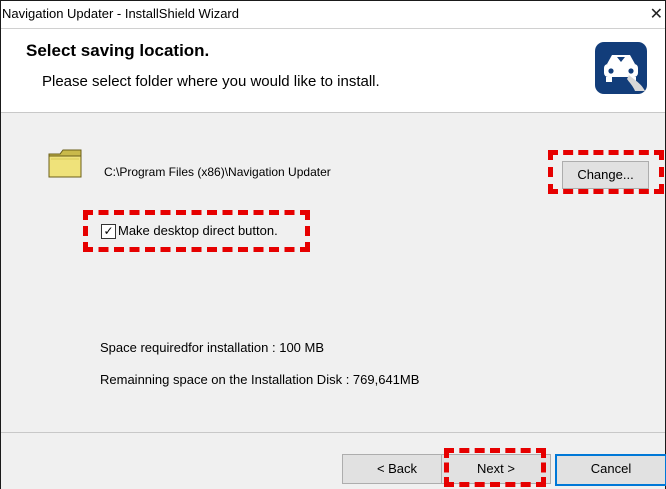 Image resolution: width=666 pixels, height=489 pixels. I want to click on next-button: Next >, so click(496, 469).